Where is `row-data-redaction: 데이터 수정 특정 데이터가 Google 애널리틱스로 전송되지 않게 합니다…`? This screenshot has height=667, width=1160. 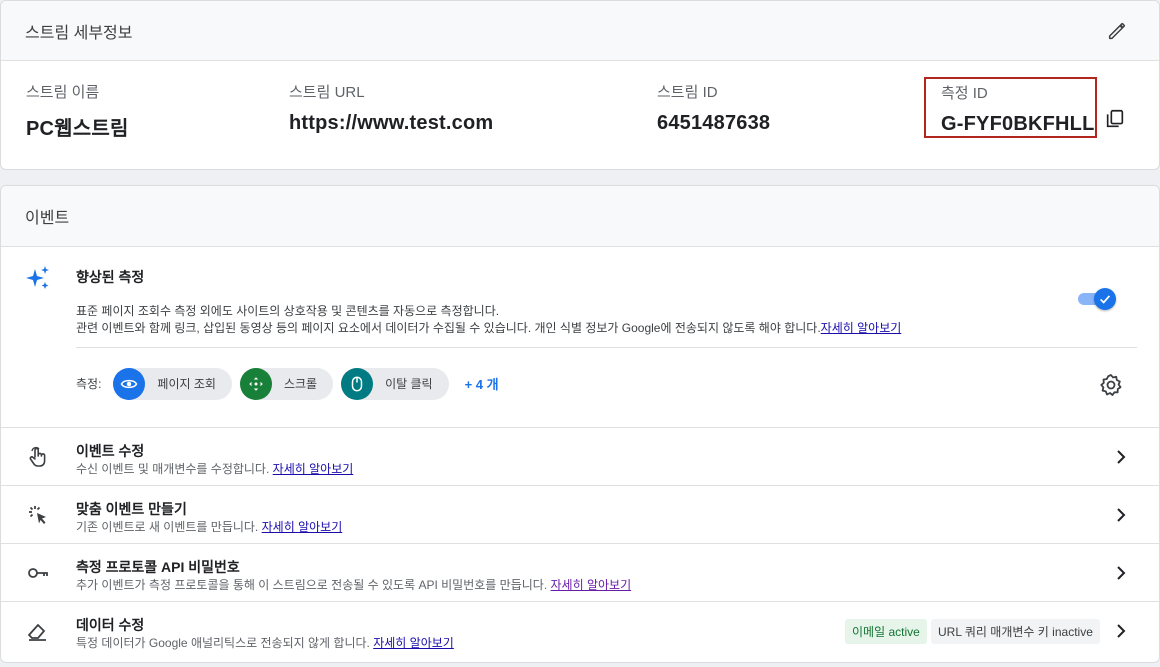 row-data-redaction: 데이터 수정 특정 데이터가 Google 애널리틱스로 전송되지 않게 합니다… is located at coordinates (580, 631).